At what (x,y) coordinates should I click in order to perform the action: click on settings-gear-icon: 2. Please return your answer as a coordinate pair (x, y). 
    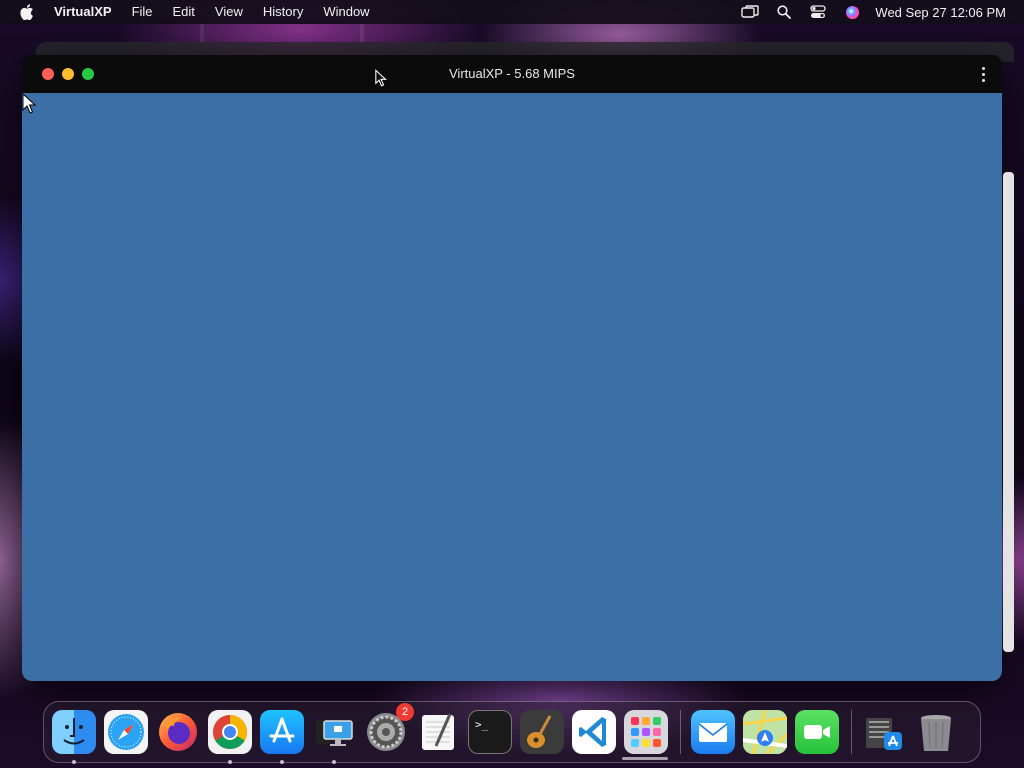
    Looking at the image, I should click on (389, 728).